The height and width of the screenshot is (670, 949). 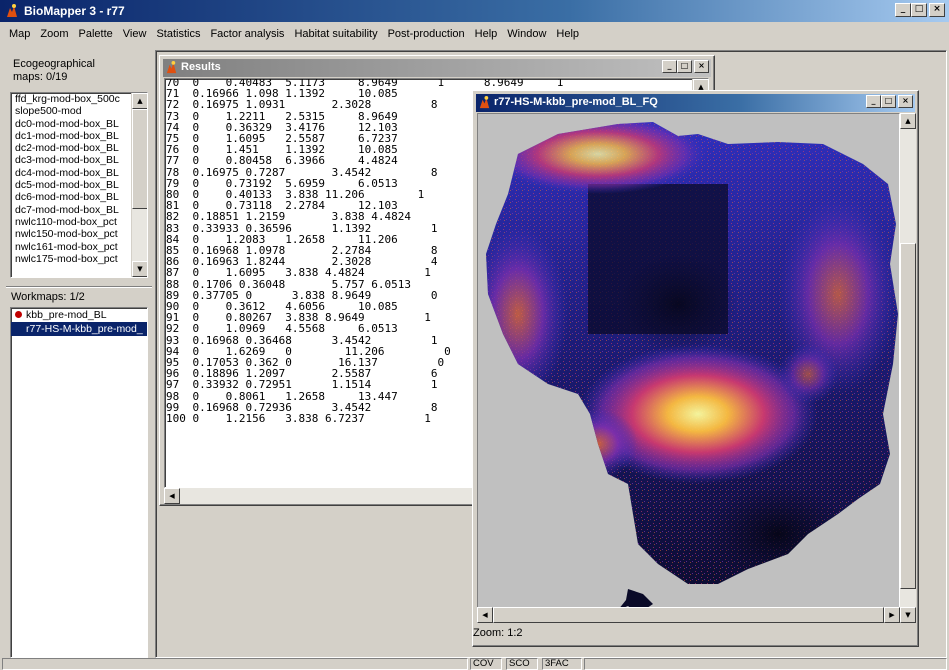 I want to click on menu-help-2: Help, so click(x=567, y=34).